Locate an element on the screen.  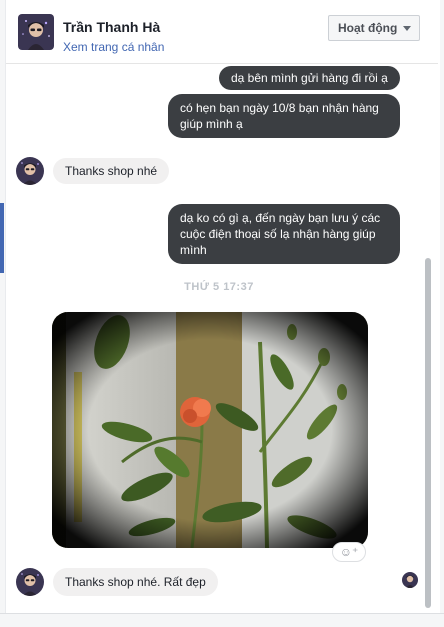
left-accent-bar is located at coordinates (2, 238).